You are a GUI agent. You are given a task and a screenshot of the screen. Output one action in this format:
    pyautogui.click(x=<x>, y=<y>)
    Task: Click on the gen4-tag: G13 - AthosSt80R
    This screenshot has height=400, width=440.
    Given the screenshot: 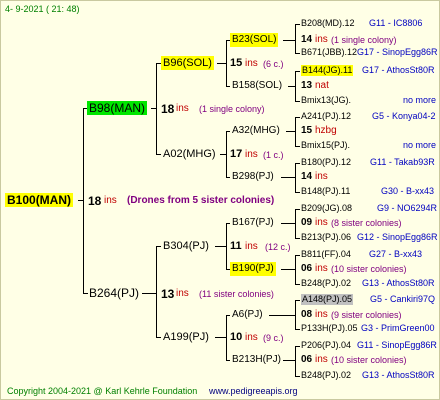 What is the action you would take?
    pyautogui.click(x=398, y=375)
    